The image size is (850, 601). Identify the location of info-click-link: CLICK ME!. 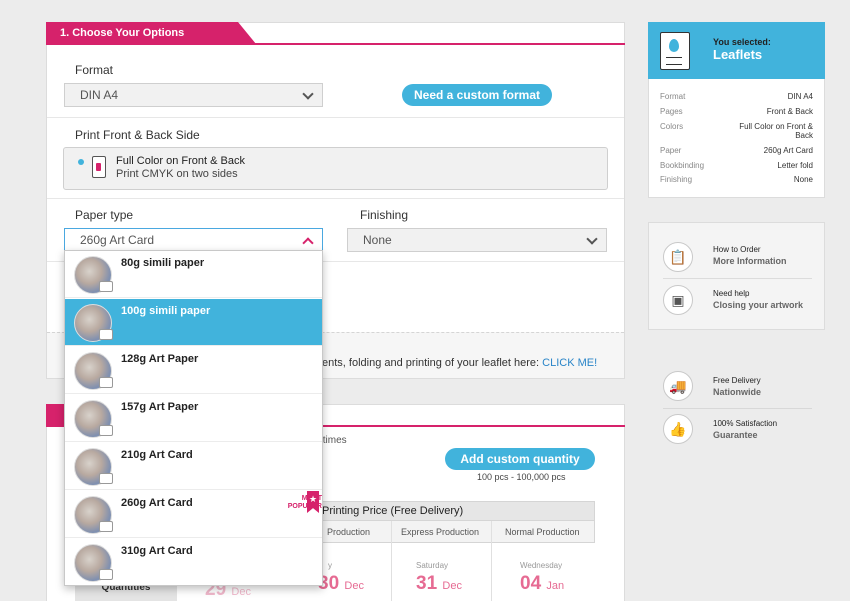
(569, 363).